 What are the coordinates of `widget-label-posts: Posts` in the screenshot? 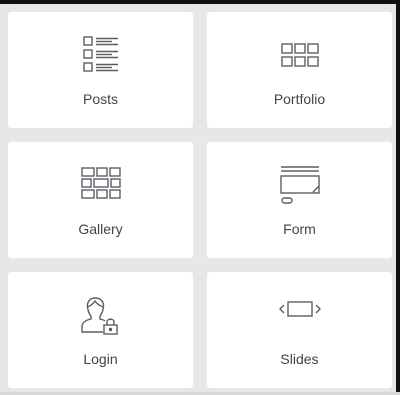 It's located at (100, 99).